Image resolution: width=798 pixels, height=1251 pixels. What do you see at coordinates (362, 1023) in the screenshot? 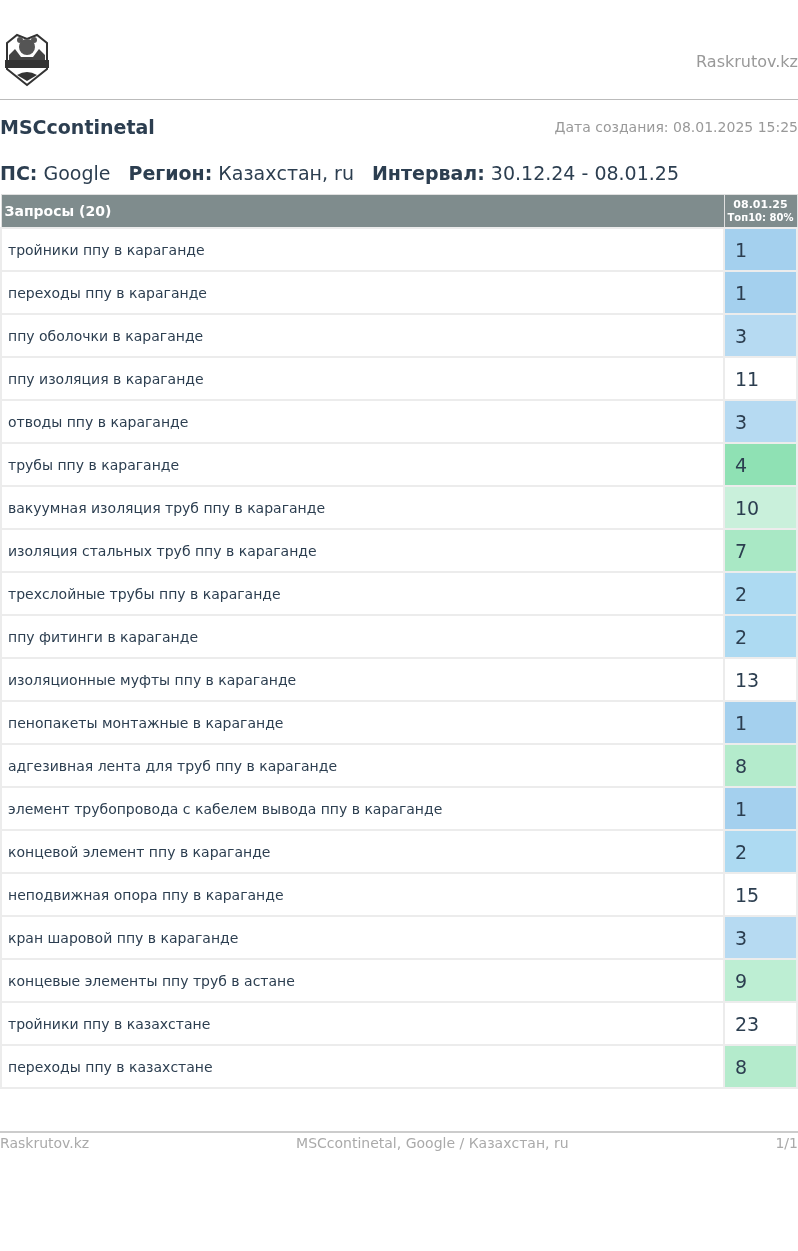
I see `query-cell: тройники ппу в казахстане` at bounding box center [362, 1023].